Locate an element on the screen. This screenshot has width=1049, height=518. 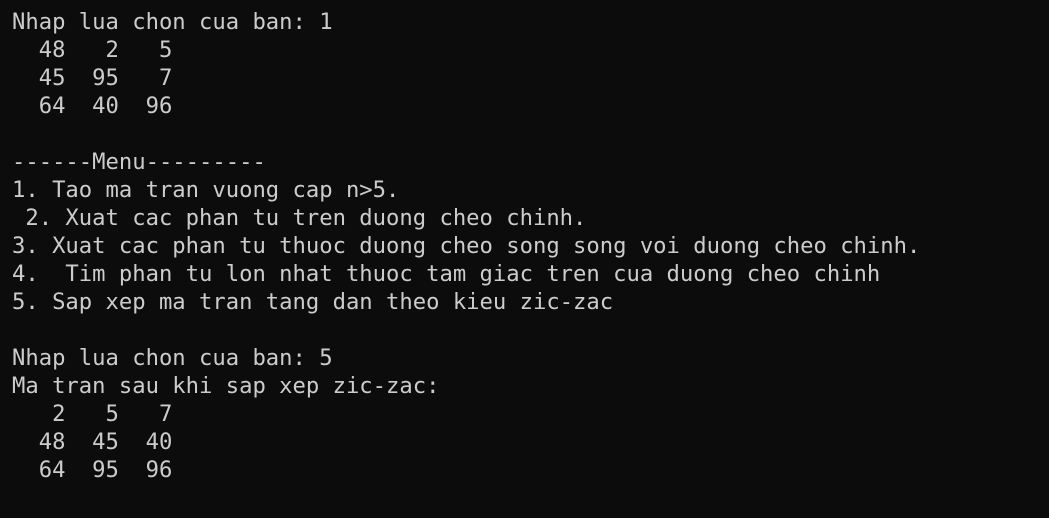
matrix-row-1: 48 2 5 is located at coordinates (92, 50).